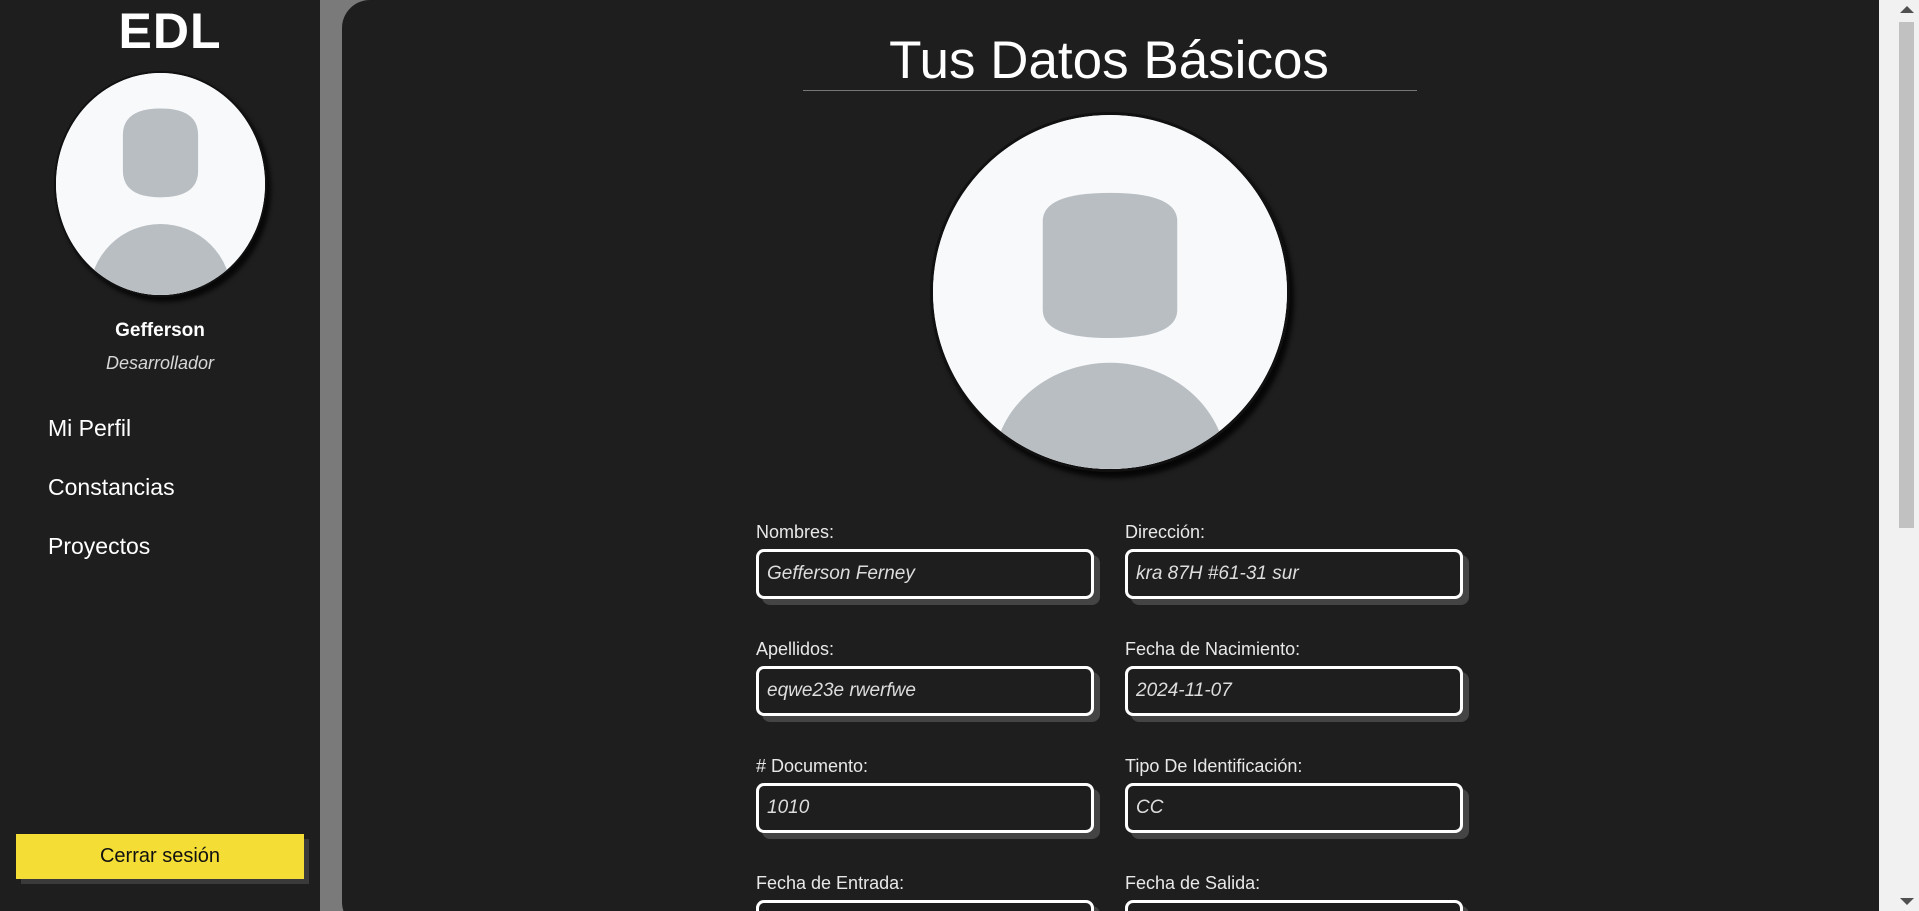  I want to click on user-role: Desarrollador, so click(160, 363).